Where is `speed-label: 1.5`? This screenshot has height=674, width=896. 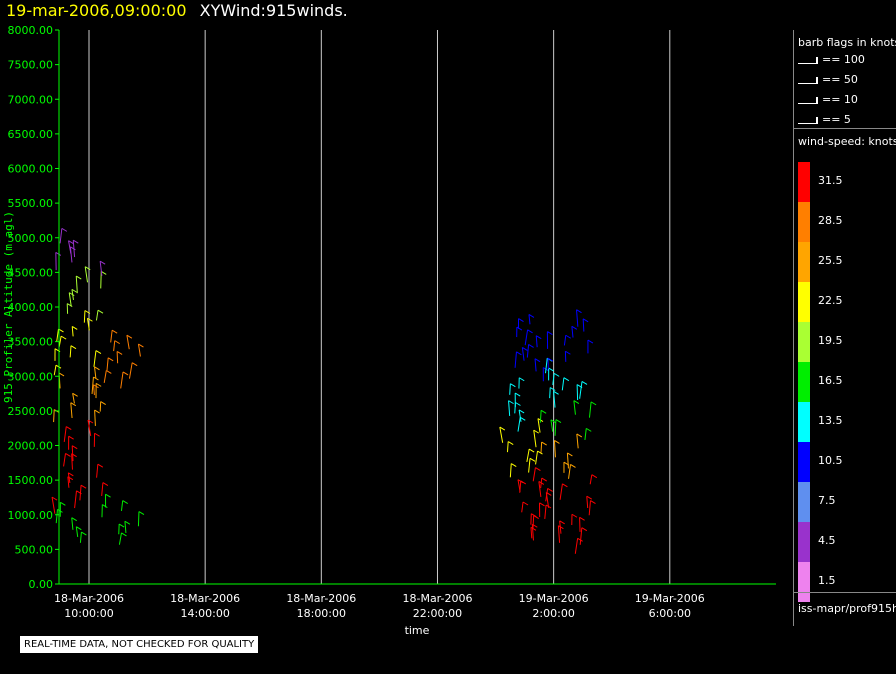 speed-label: 1.5 is located at coordinates (827, 580).